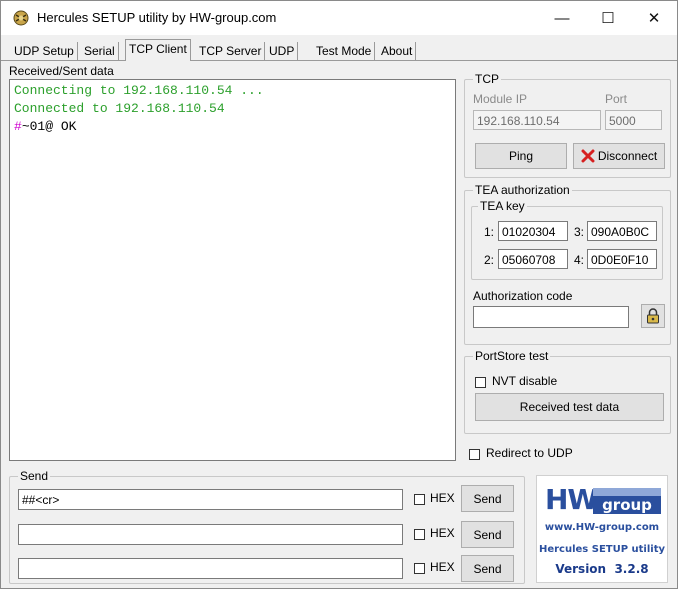 This screenshot has width=678, height=589. What do you see at coordinates (210, 499) in the screenshot?
I see `send-field-1: ##<cr>` at bounding box center [210, 499].